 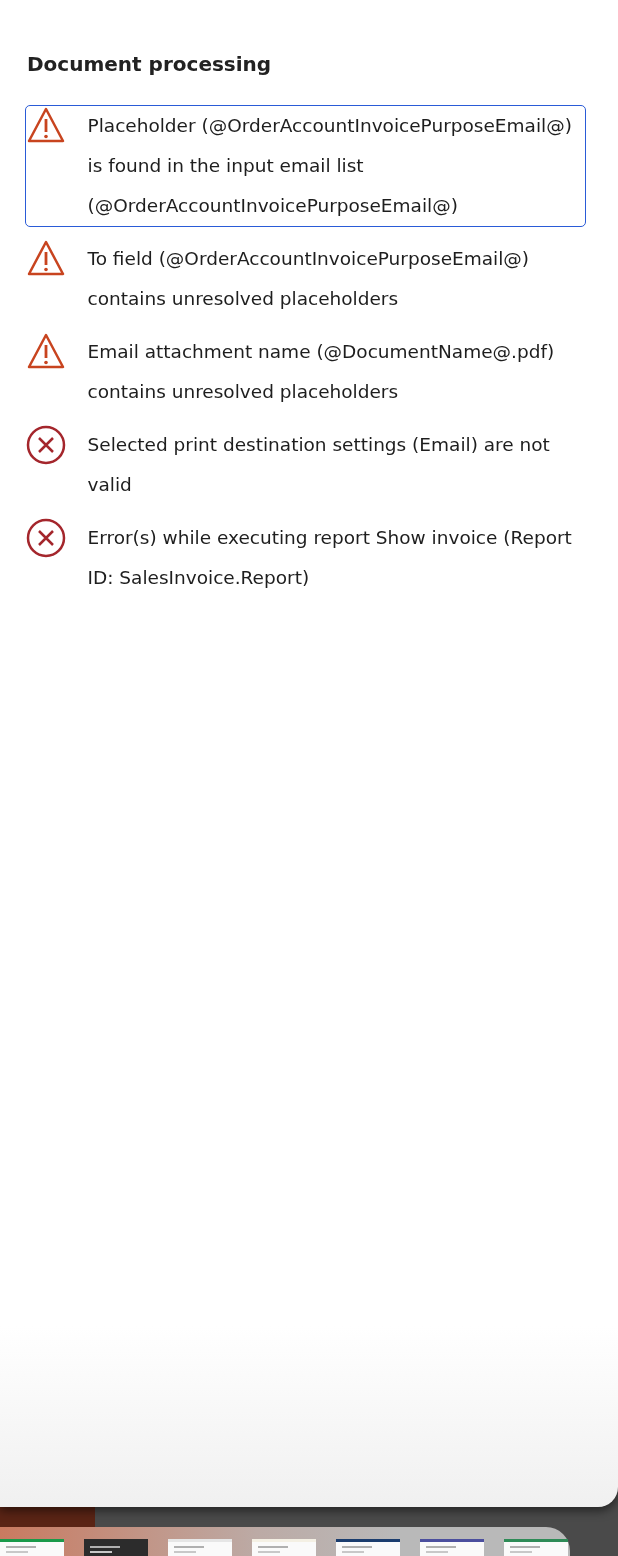 I want to click on message-item: To field (@OrderAccountInvoicePurposeEmail@) contains unresolved placeholders, so click(x=305, y=278).